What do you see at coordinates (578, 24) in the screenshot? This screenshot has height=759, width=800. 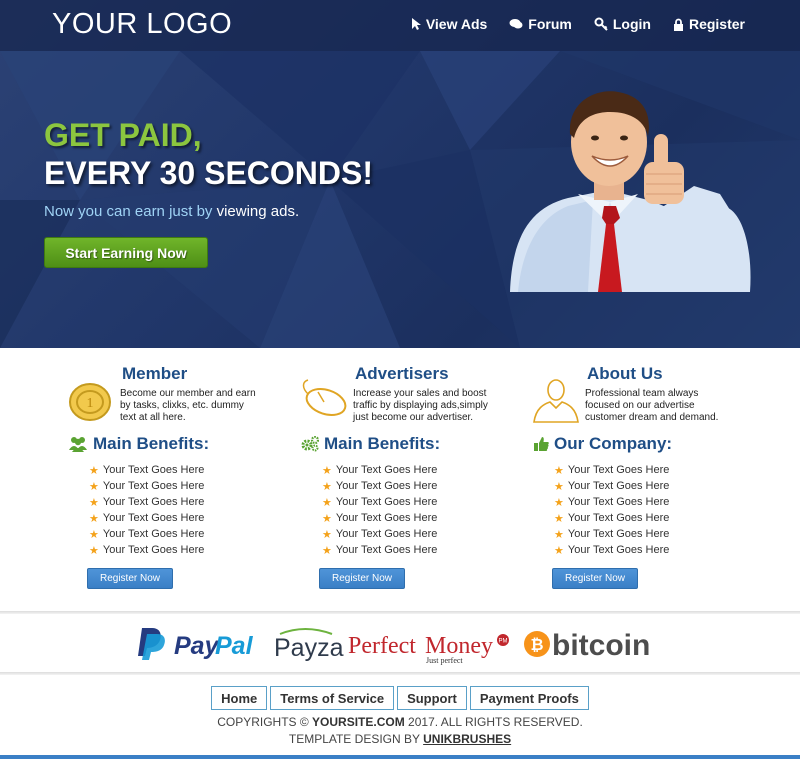 I see `main-nav: View Ads Forum Login Register` at bounding box center [578, 24].